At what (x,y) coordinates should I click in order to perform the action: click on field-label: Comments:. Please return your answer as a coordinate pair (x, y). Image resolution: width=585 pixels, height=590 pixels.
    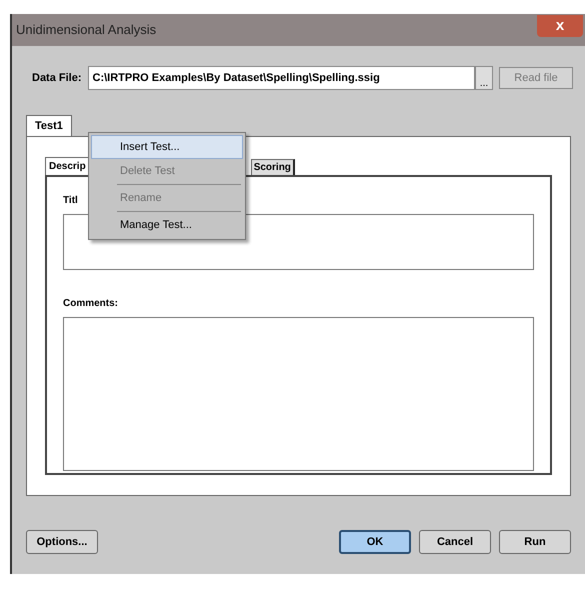
    Looking at the image, I should click on (90, 304).